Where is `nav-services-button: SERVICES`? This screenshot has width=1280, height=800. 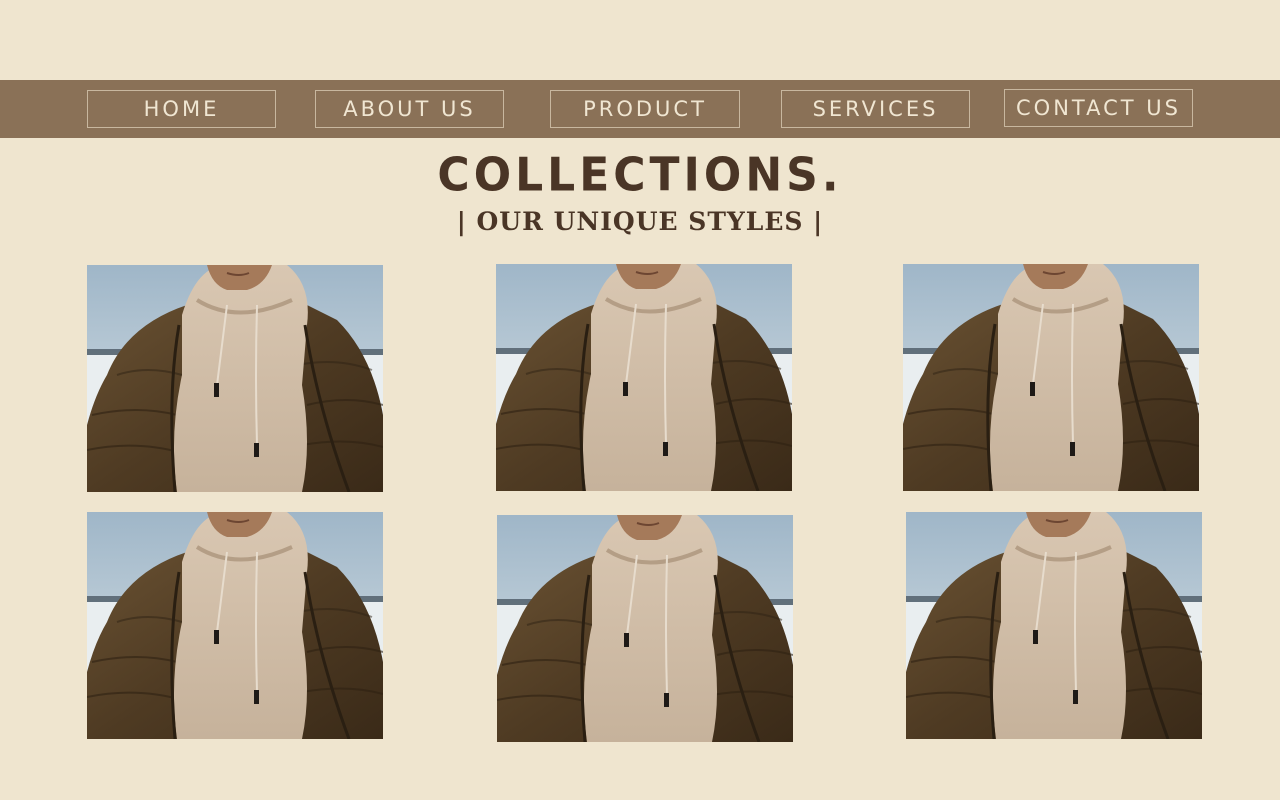
nav-services-button: SERVICES is located at coordinates (875, 109).